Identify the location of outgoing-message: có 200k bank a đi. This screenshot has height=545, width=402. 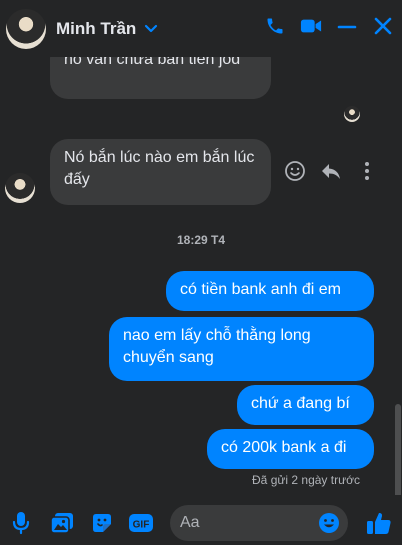
(290, 449).